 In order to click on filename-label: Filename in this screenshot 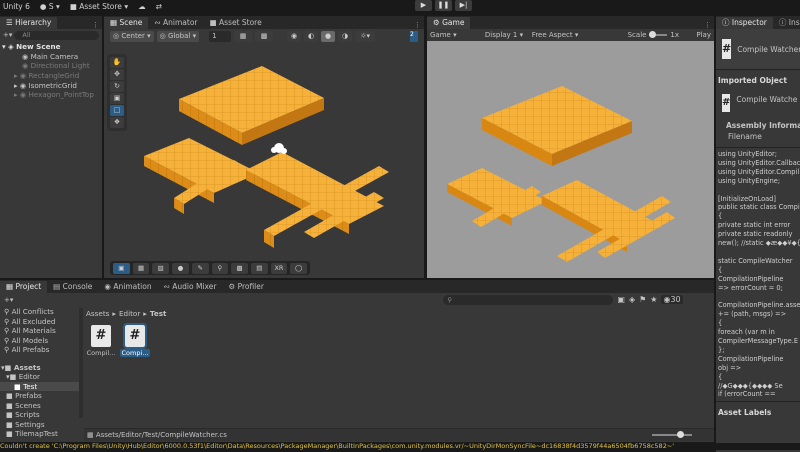, I will do `click(745, 136)`.